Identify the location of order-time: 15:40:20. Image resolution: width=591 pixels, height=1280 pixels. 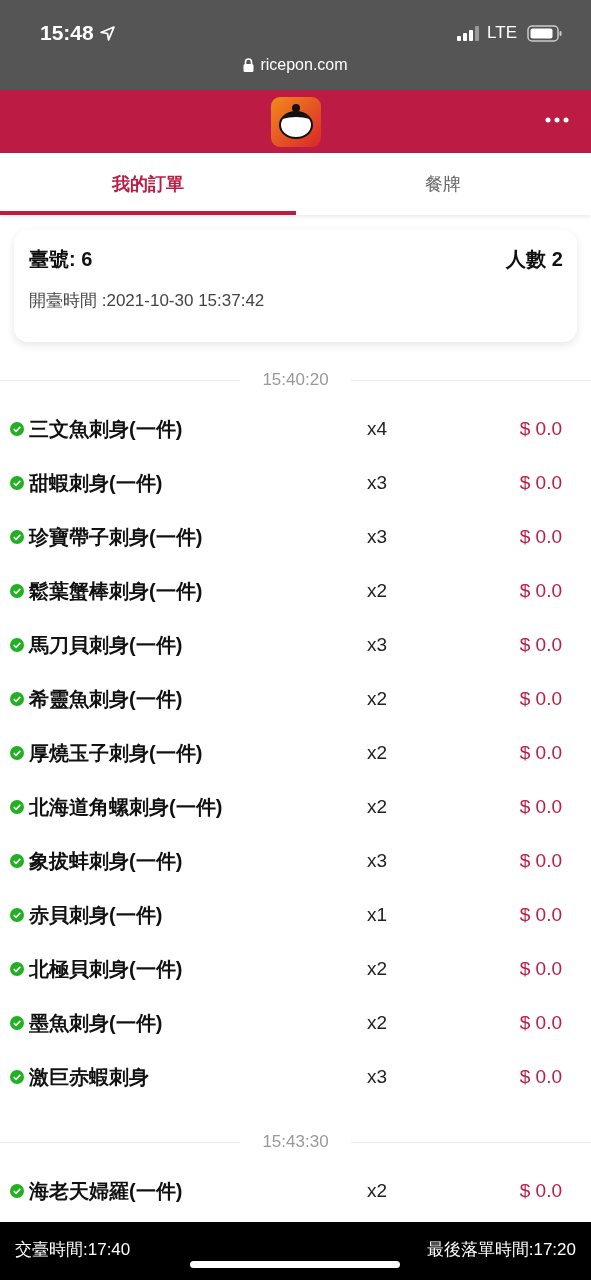
(295, 380).